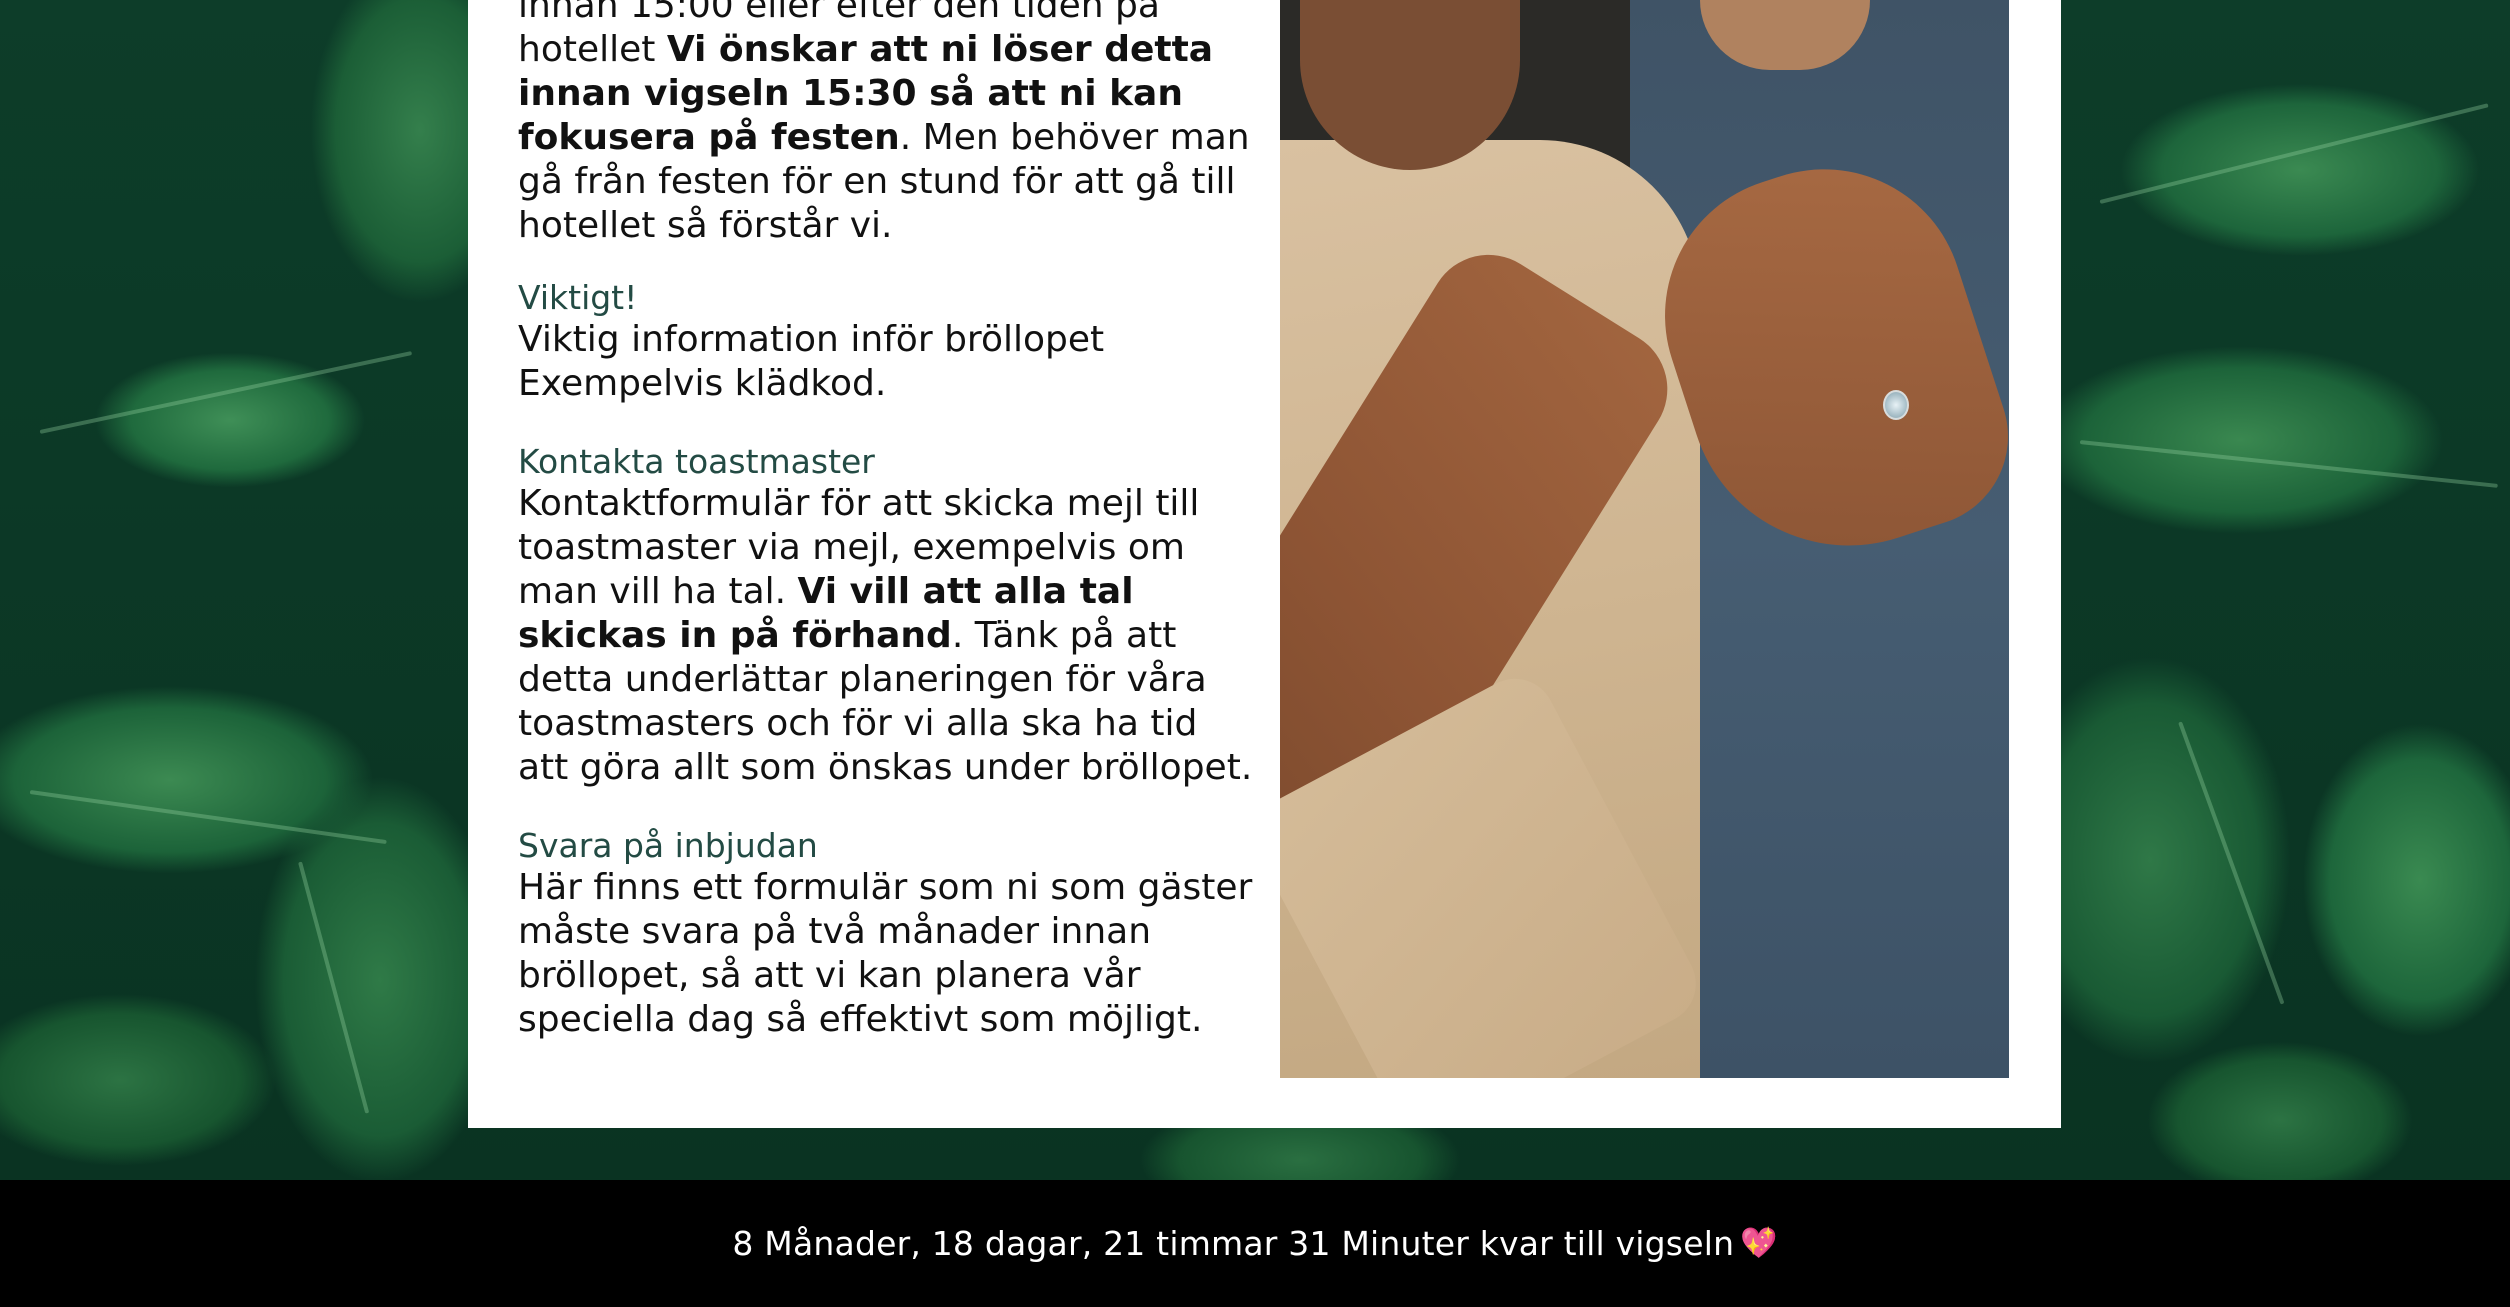 The height and width of the screenshot is (1307, 2510). I want to click on hotel-info-text: hotellet, so click(592, 49).